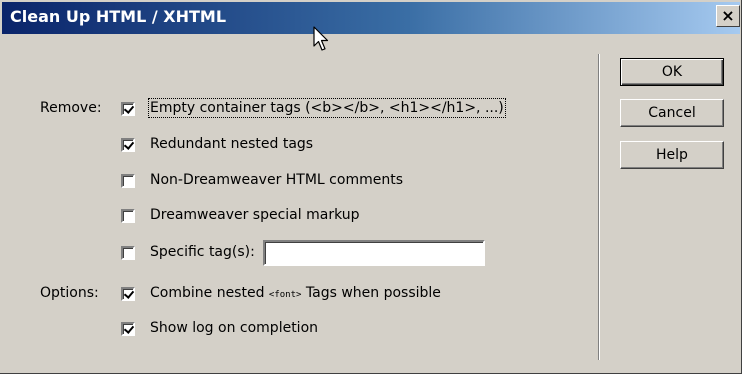 The width and height of the screenshot is (742, 382). I want to click on specific-tags-input, so click(374, 253).